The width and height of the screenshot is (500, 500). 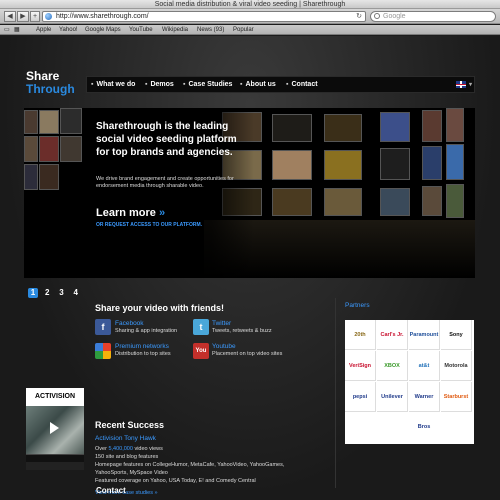 I want to click on partner-logo: Sony Pictures, so click(x=456, y=344).